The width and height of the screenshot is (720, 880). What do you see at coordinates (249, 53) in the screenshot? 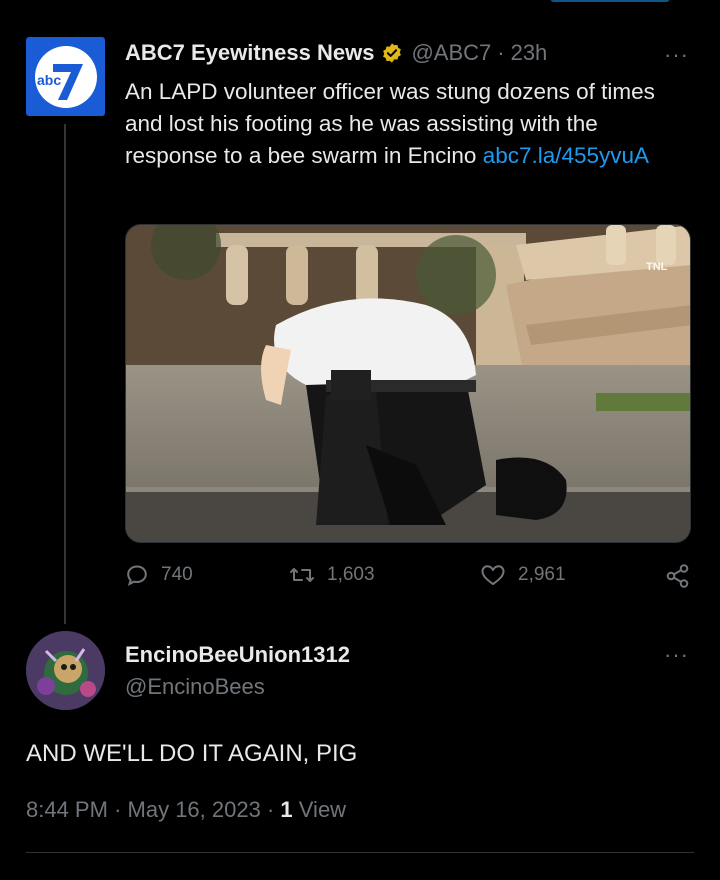
I see `author-name: ABC7 Eyewitness News` at bounding box center [249, 53].